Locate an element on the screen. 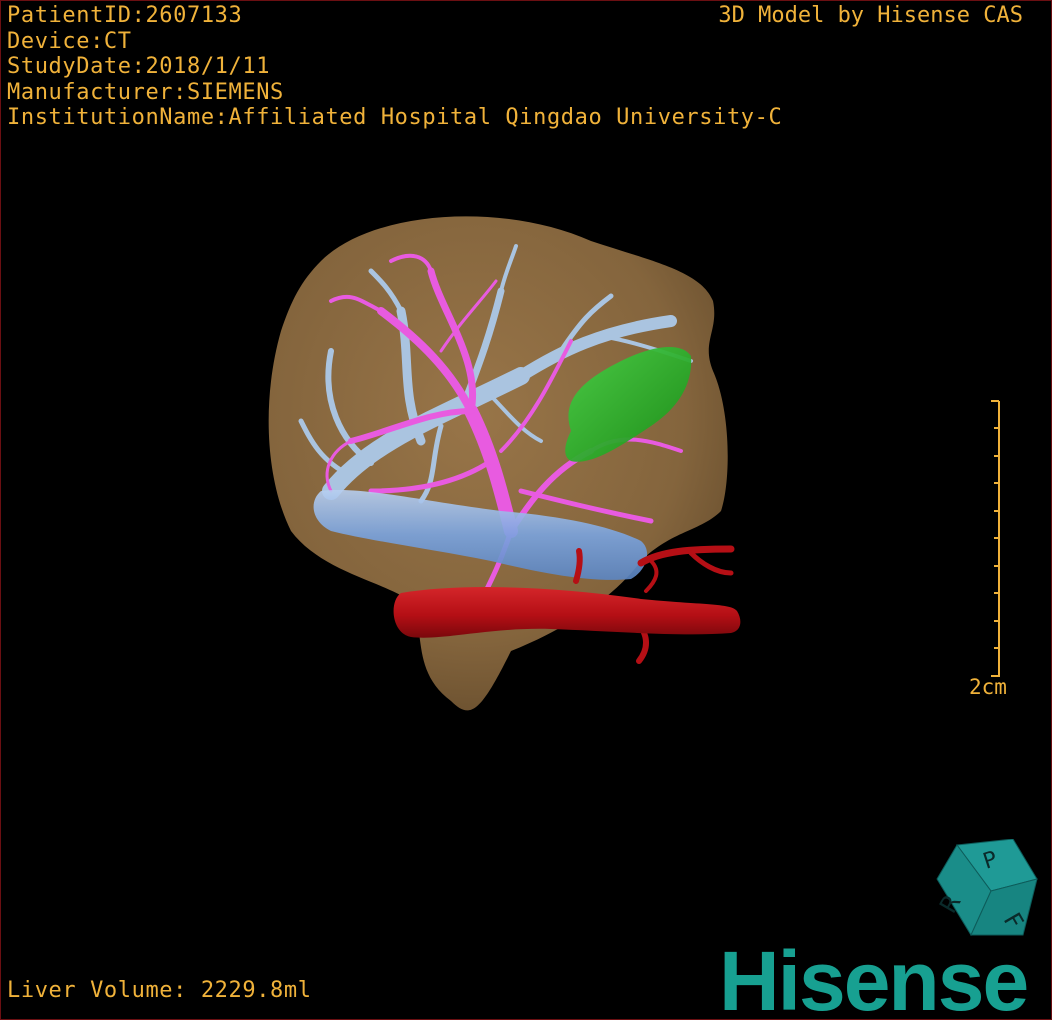 This screenshot has width=1052, height=1020. scale-bar is located at coordinates (995, 538).